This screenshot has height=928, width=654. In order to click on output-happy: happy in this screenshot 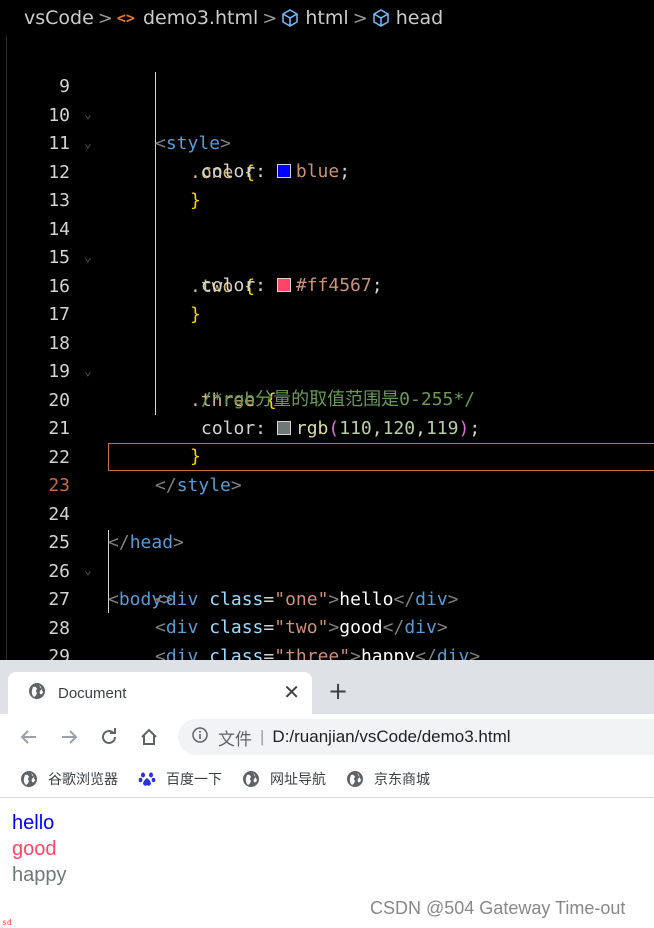, I will do `click(39, 875)`.